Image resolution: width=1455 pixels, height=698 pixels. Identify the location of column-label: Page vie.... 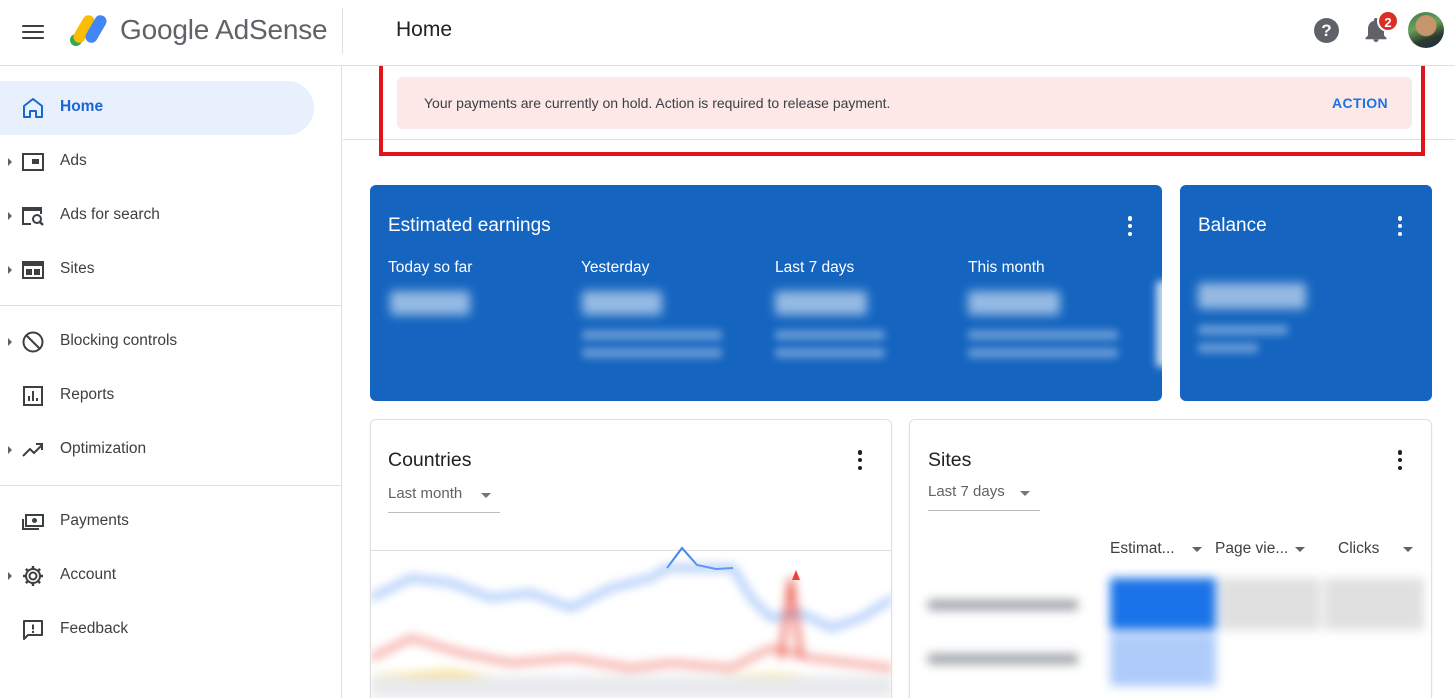
(1252, 548).